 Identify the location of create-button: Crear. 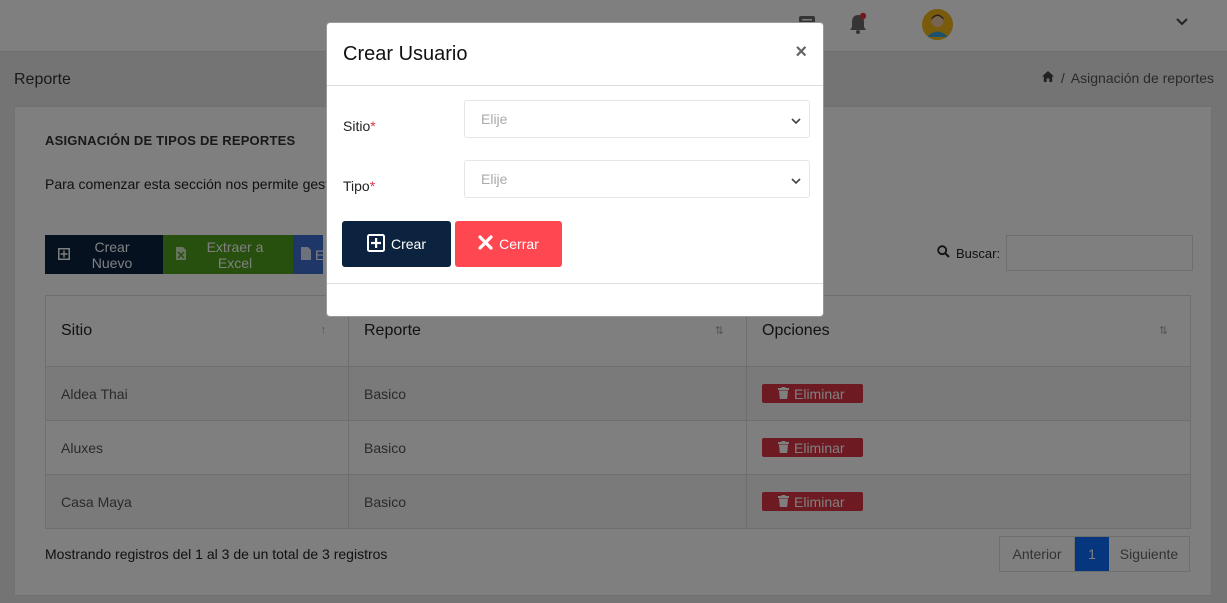
(396, 244).